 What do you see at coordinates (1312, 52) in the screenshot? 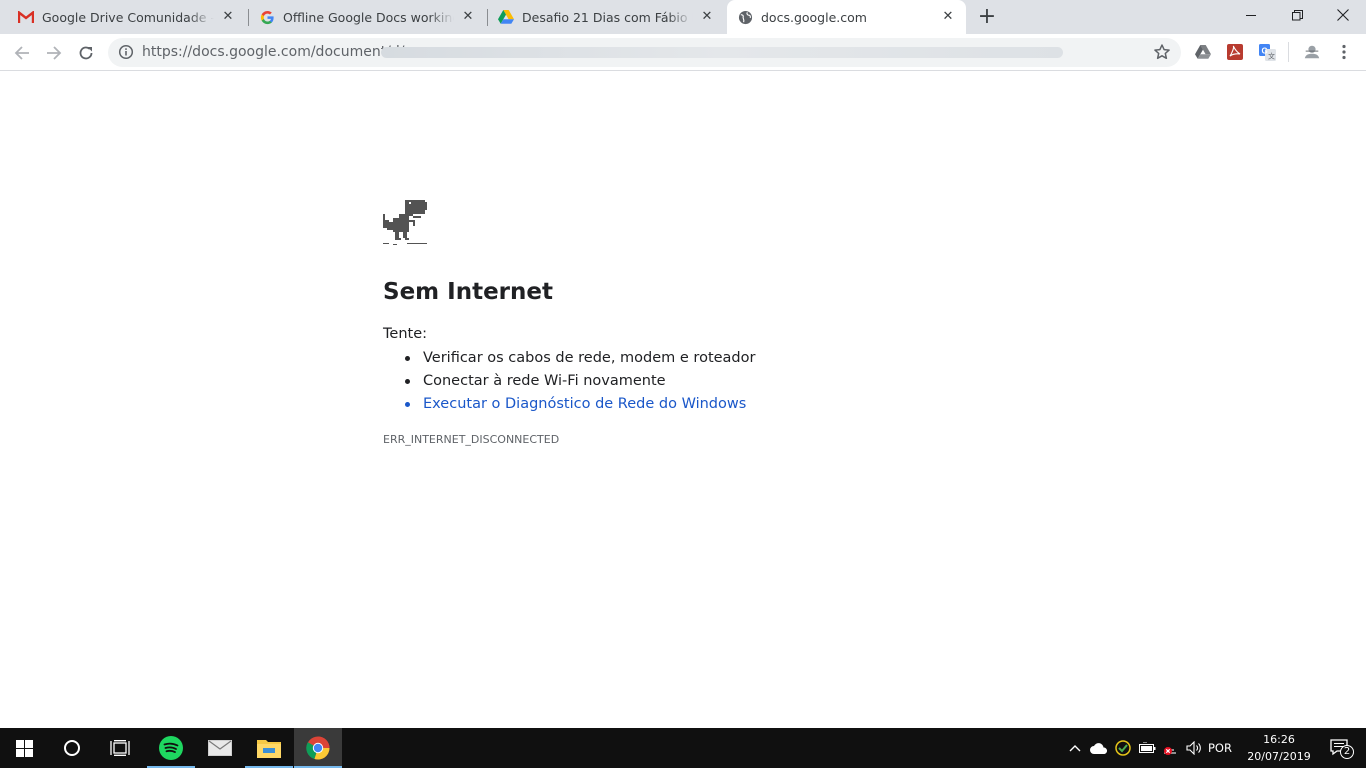
I see `profile-icon` at bounding box center [1312, 52].